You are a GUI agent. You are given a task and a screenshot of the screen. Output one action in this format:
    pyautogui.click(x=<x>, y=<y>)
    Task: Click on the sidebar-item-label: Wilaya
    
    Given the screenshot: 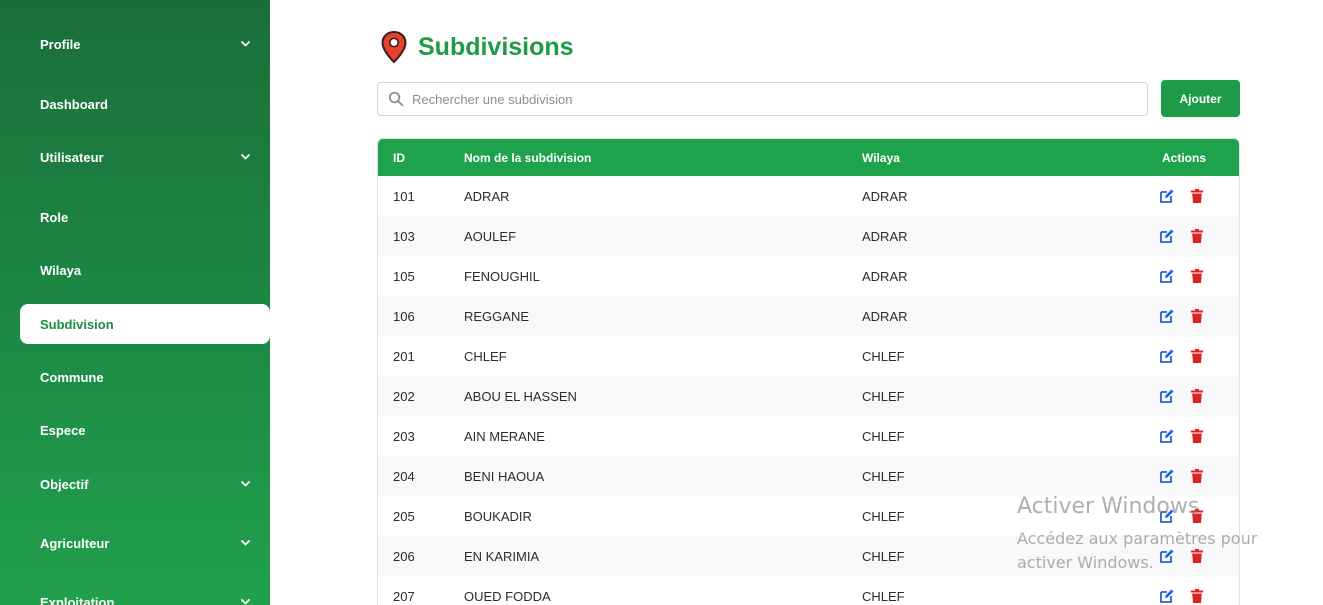 What is the action you would take?
    pyautogui.click(x=61, y=270)
    